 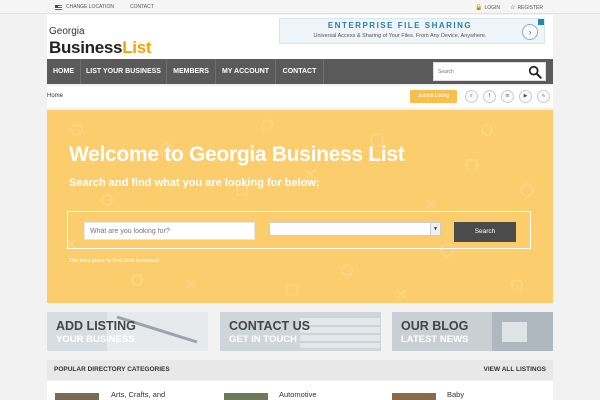 I want to click on nav-search, so click(x=489, y=71).